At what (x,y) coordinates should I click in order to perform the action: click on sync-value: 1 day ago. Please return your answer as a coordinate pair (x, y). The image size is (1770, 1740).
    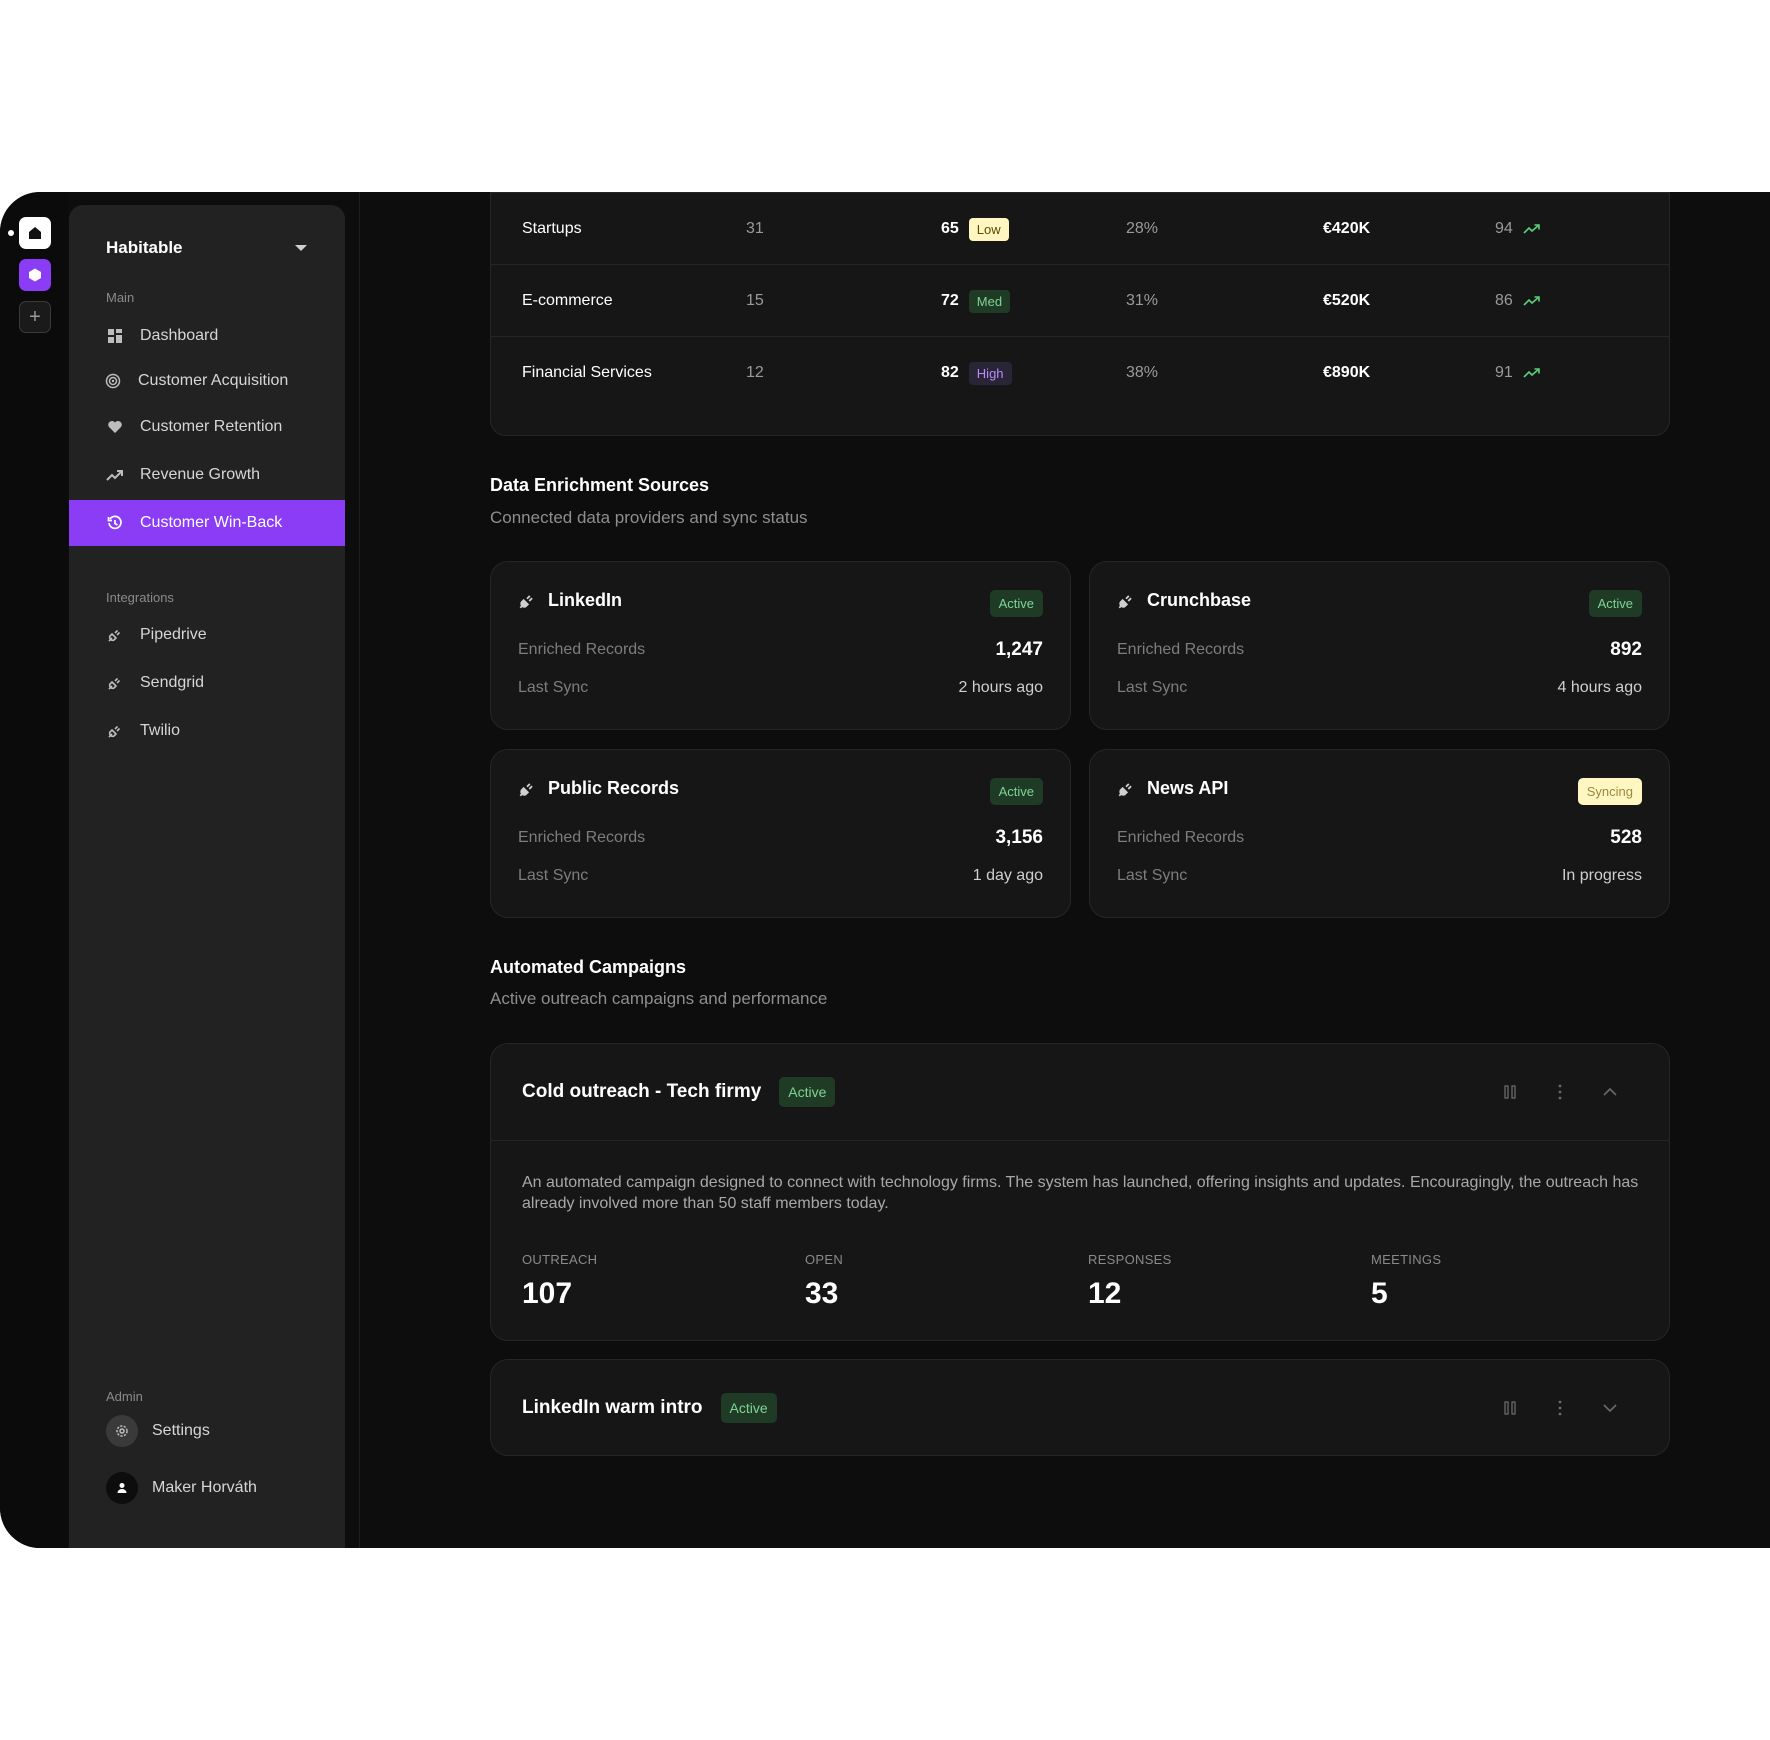
    Looking at the image, I should click on (1007, 875).